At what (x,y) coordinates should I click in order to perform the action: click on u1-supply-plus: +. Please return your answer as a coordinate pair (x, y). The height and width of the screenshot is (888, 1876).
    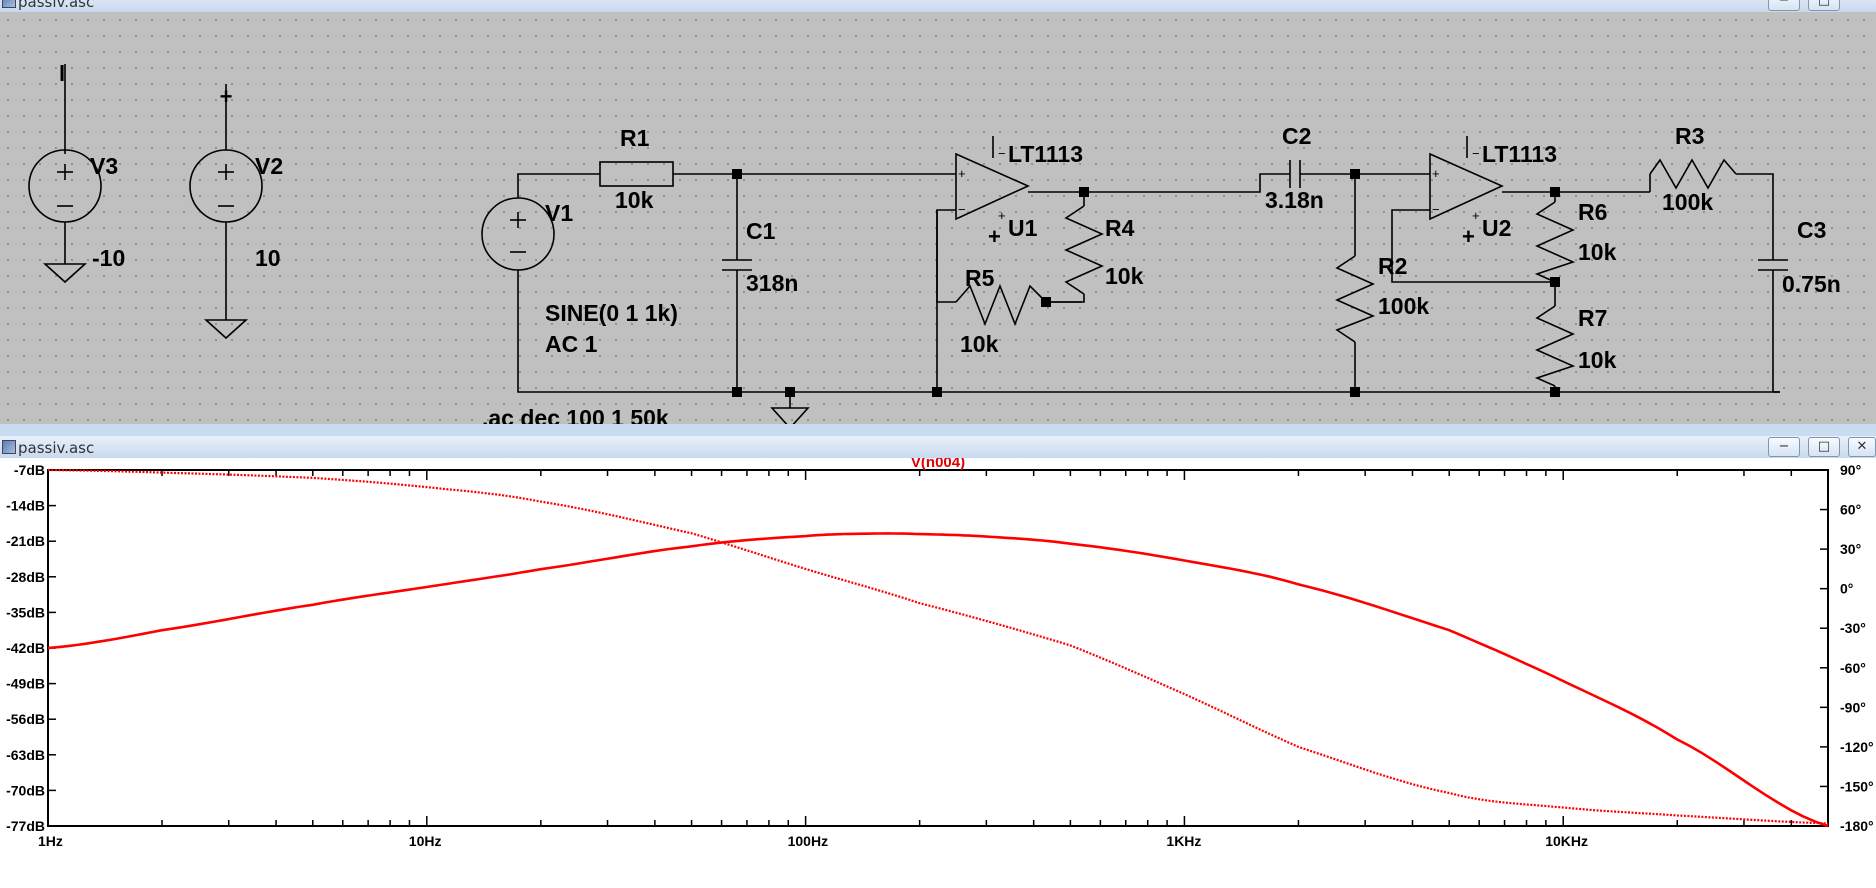
    Looking at the image, I should click on (994, 236).